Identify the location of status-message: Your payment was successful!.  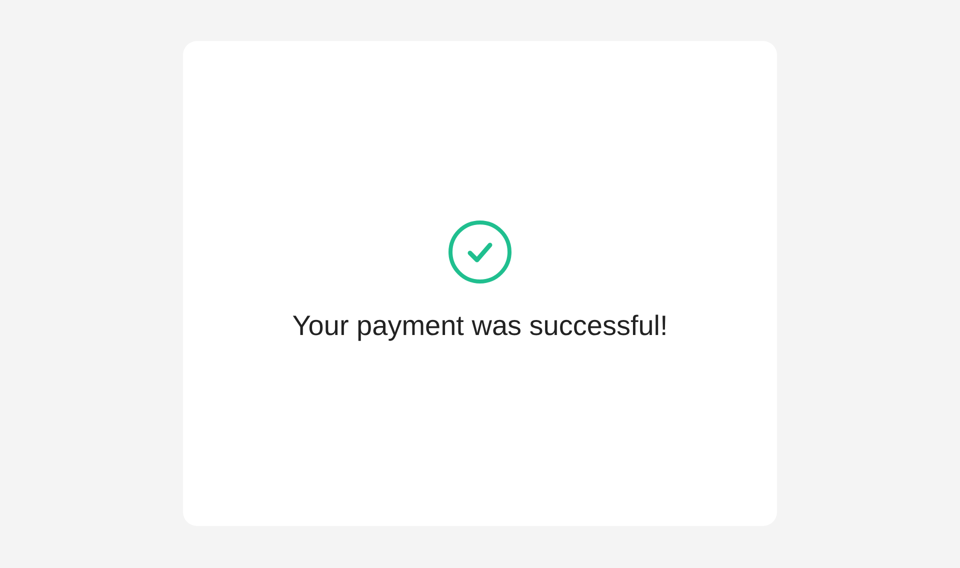
(480, 326).